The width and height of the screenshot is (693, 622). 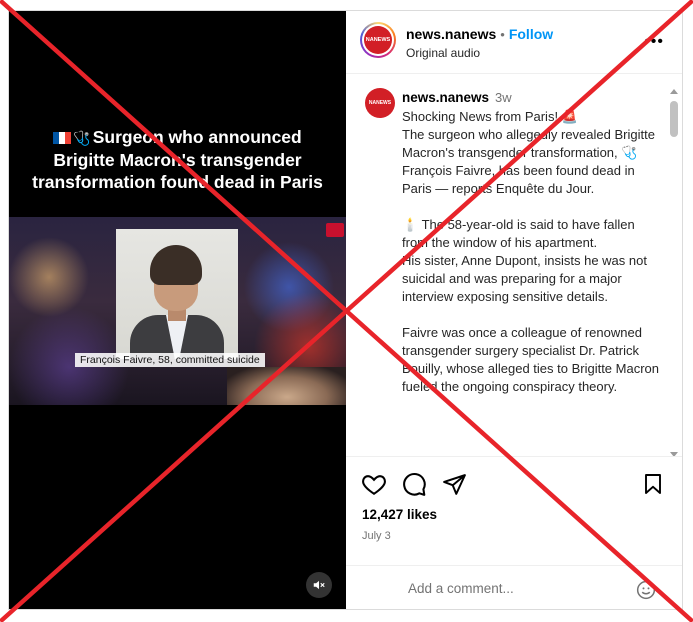 I want to click on follow-button: Follow, so click(x=531, y=34).